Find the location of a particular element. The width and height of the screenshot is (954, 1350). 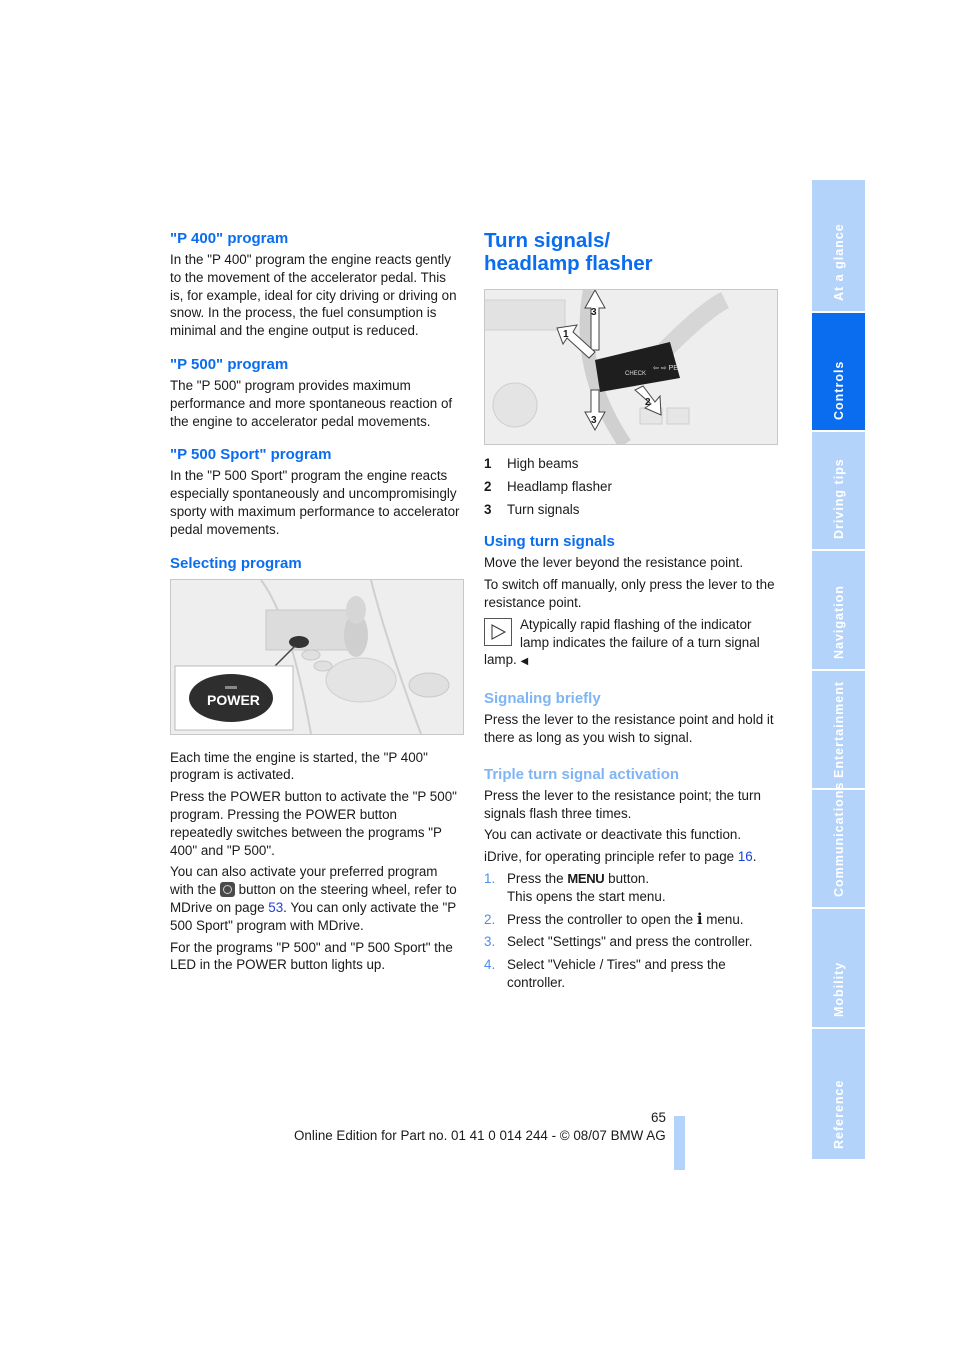

tab-communications: Communications is located at coordinates (838, 844).